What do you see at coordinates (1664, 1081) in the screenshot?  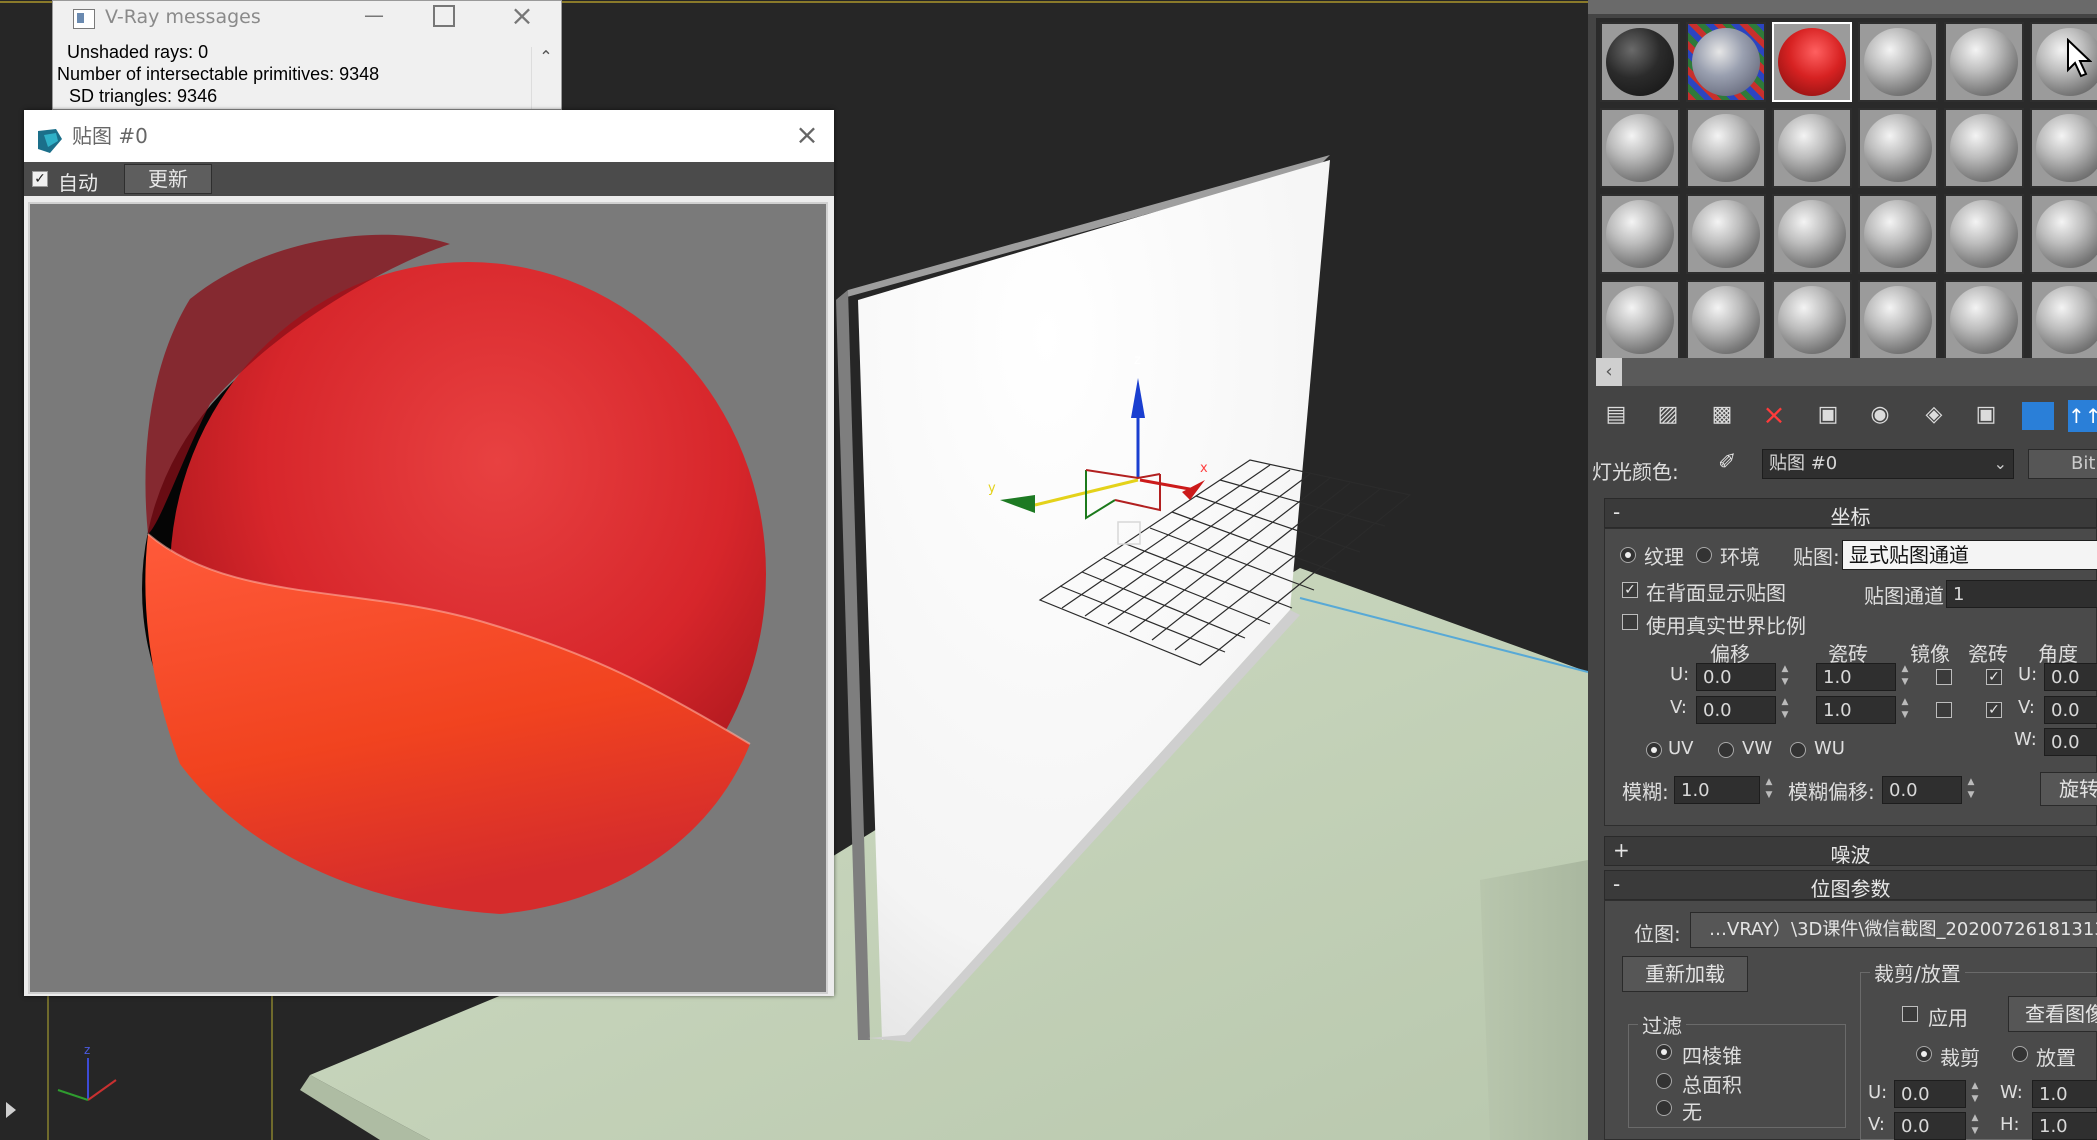 I see `summed-area-radio` at bounding box center [1664, 1081].